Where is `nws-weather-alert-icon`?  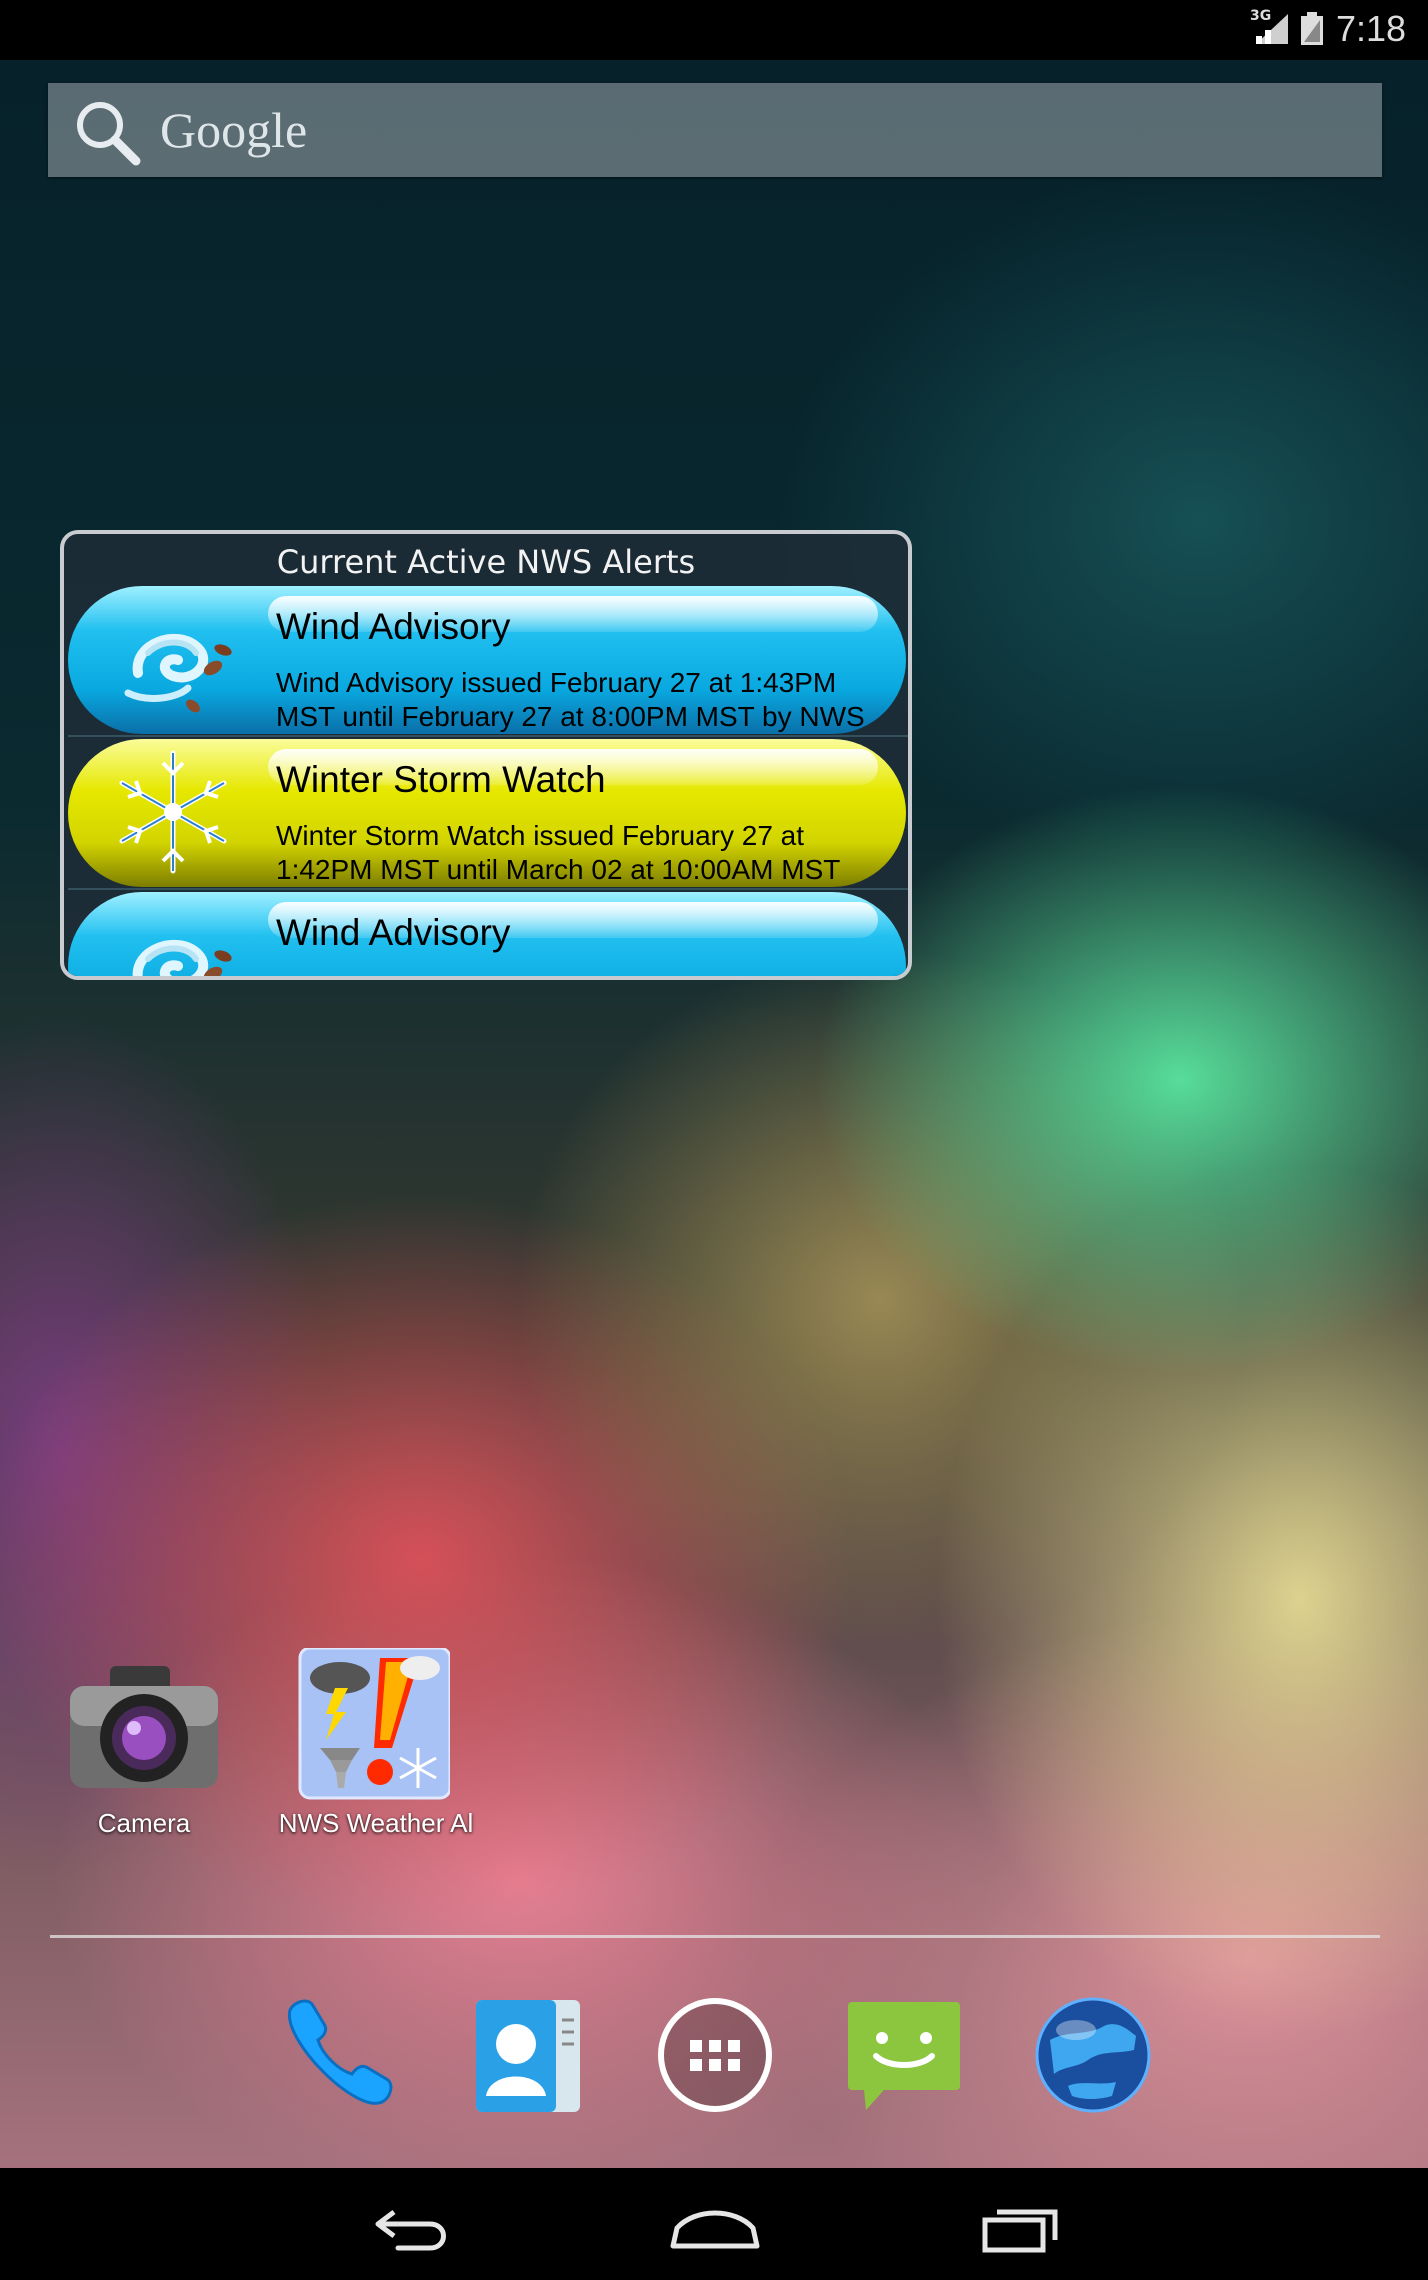
nws-weather-alert-icon is located at coordinates (375, 1723).